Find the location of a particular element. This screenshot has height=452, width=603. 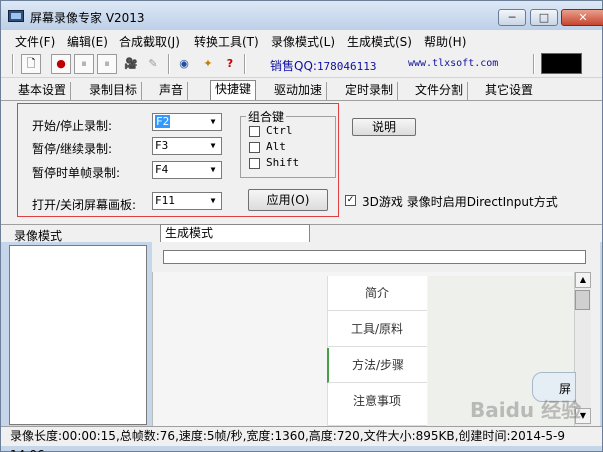

tab-other-settings: 其它设置 is located at coordinates (509, 91).